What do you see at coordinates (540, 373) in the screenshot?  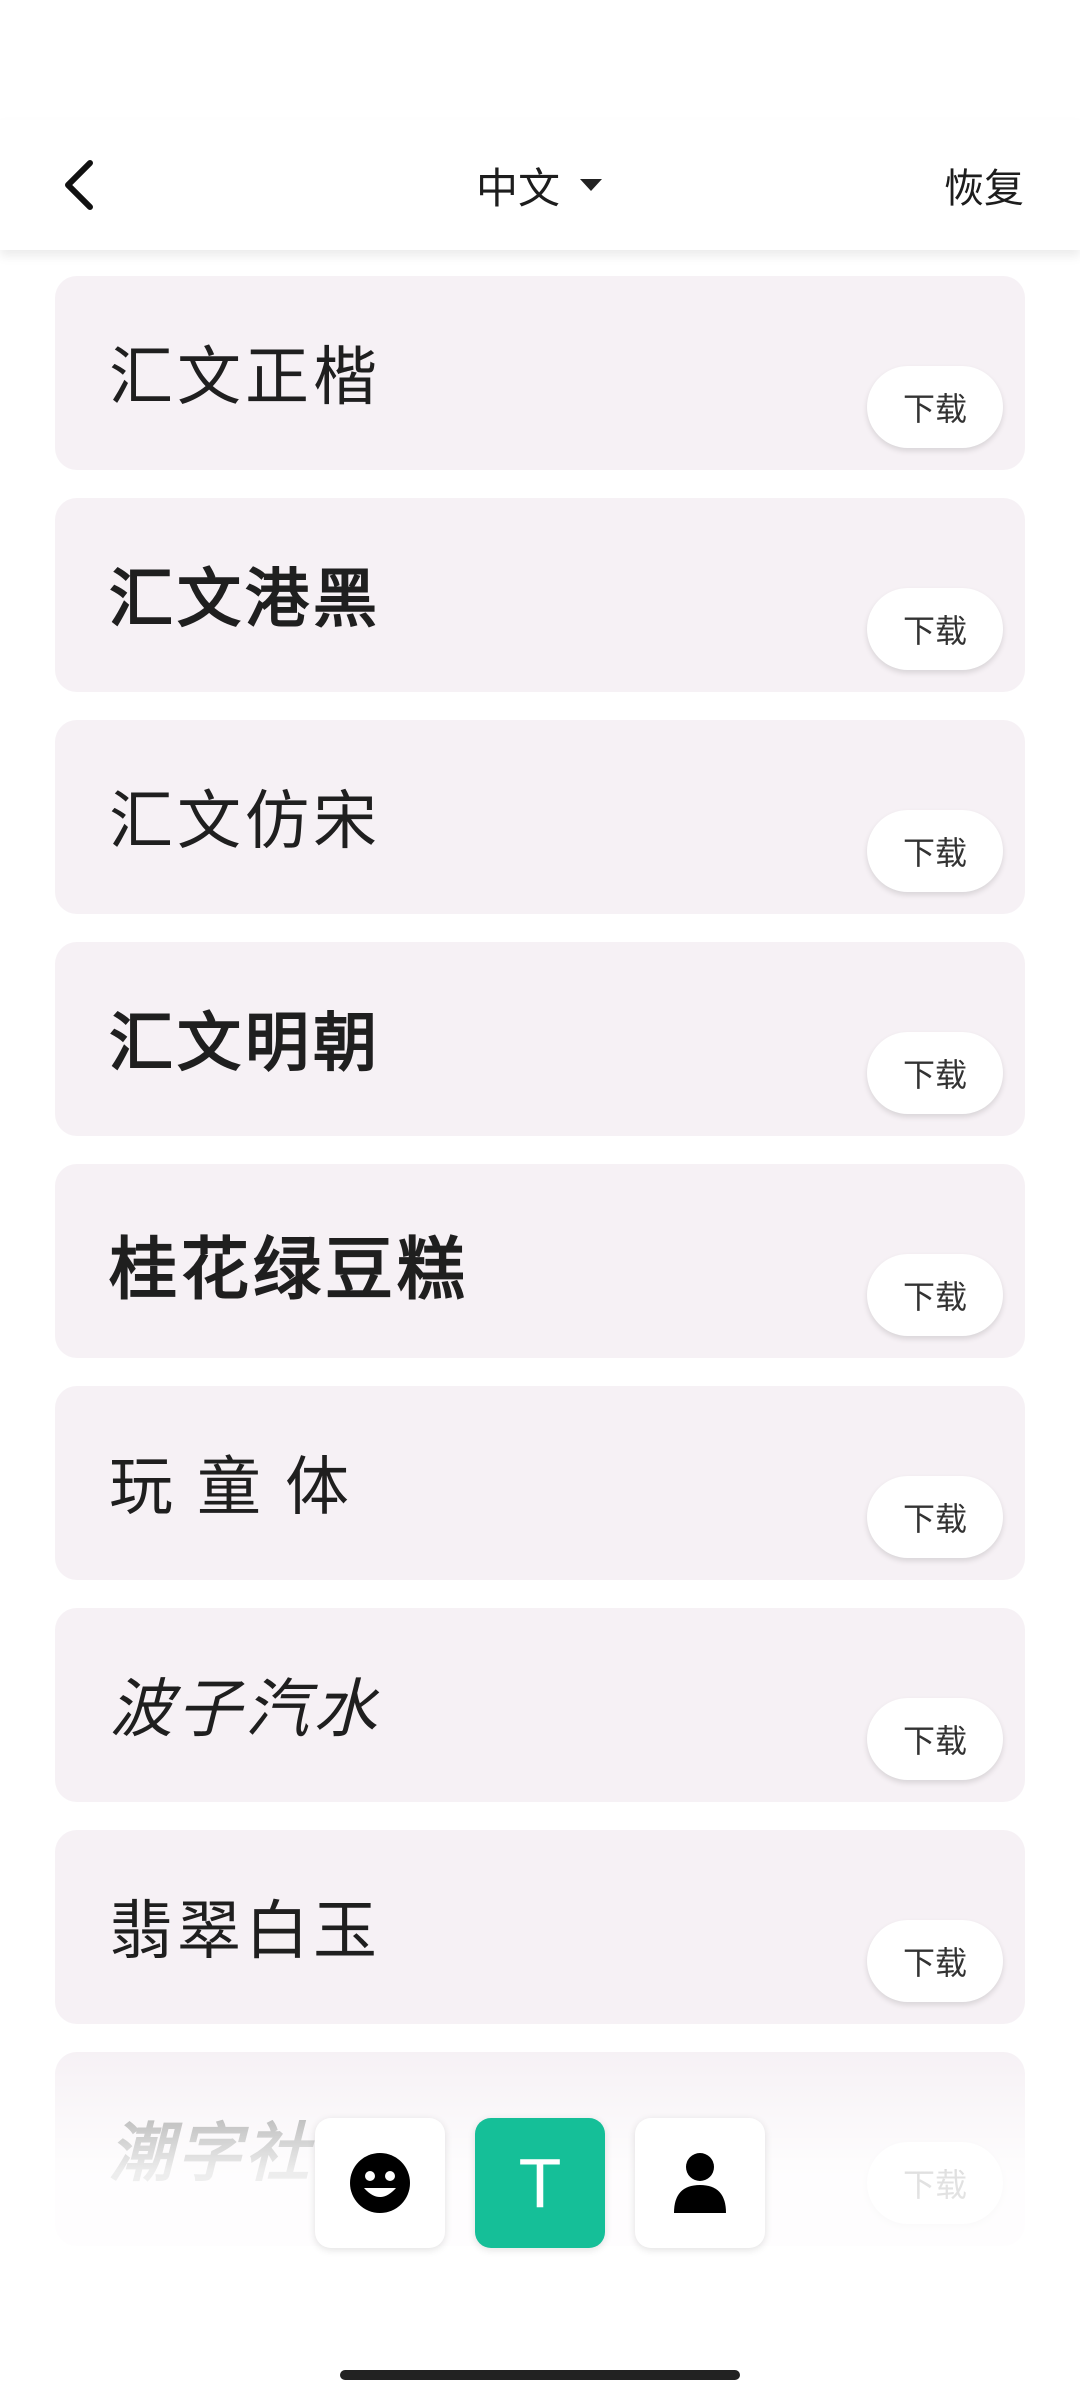 I see `font-card: 汇文正楷 下载` at bounding box center [540, 373].